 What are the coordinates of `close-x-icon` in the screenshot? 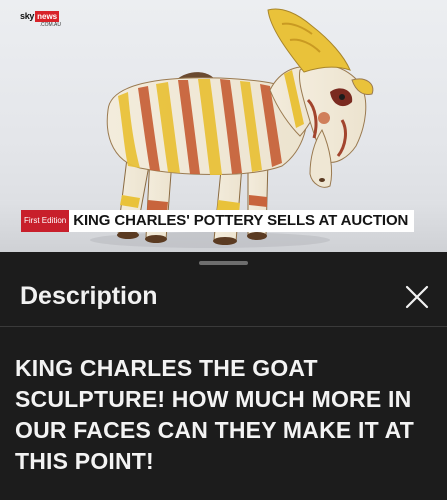 It's located at (417, 297).